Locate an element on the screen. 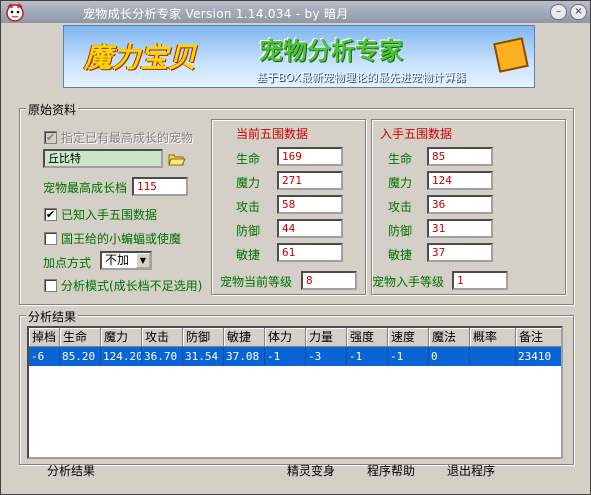 The image size is (591, 495). table-cell: 31.54 is located at coordinates (203, 356).